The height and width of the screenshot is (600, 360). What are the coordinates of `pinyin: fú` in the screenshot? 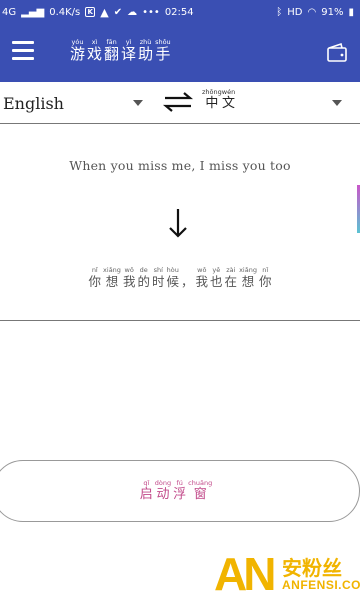 It's located at (179, 483).